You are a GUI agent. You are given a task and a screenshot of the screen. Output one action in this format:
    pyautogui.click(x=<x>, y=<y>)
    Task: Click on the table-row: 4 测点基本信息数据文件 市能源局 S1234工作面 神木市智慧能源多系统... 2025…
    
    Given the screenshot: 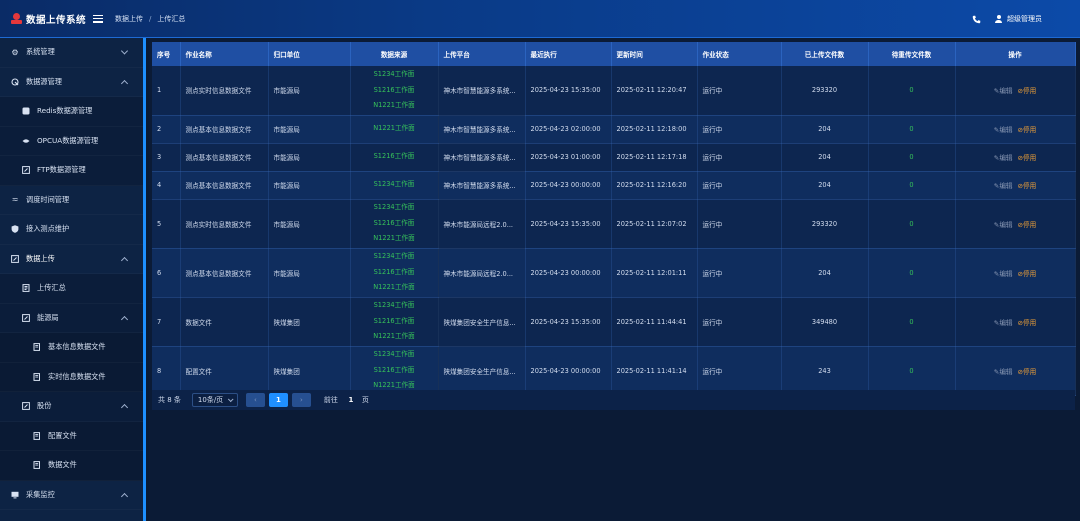 What is the action you would take?
    pyautogui.click(x=614, y=185)
    